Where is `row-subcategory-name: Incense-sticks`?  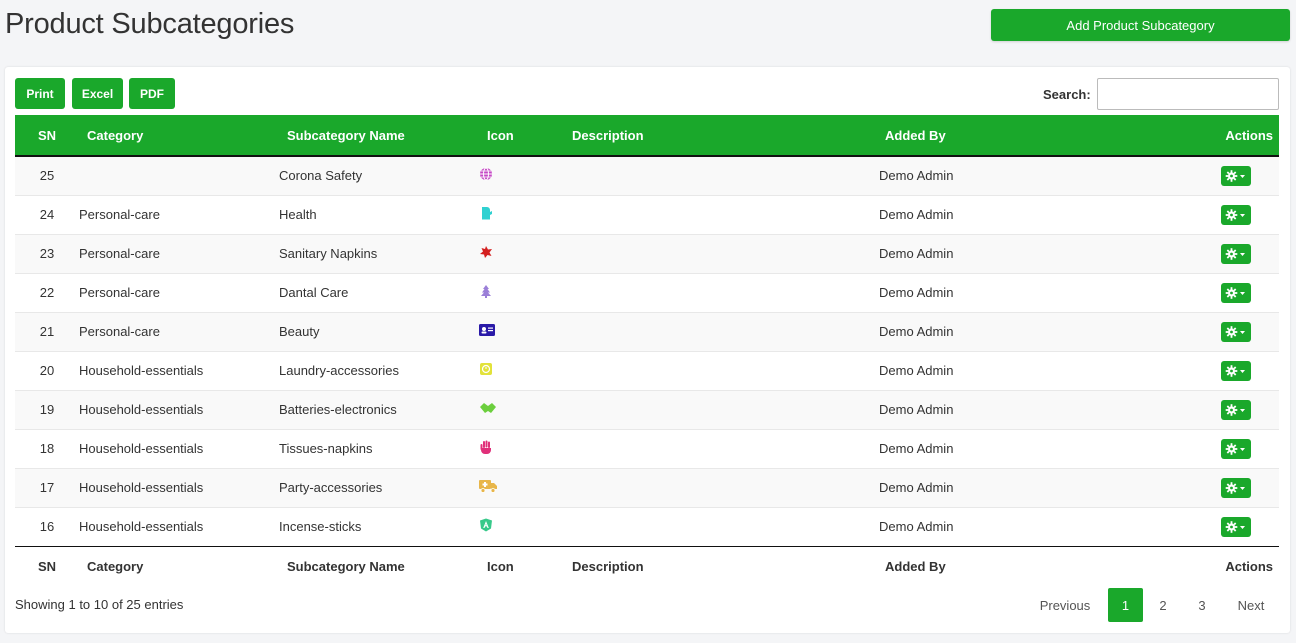
row-subcategory-name: Incense-sticks is located at coordinates (320, 526).